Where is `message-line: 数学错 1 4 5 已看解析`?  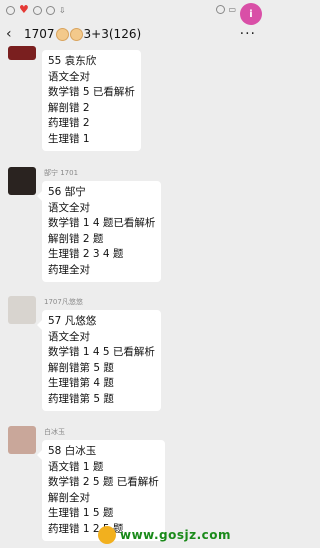
message-line: 数学错 1 4 5 已看解析 is located at coordinates (101, 352).